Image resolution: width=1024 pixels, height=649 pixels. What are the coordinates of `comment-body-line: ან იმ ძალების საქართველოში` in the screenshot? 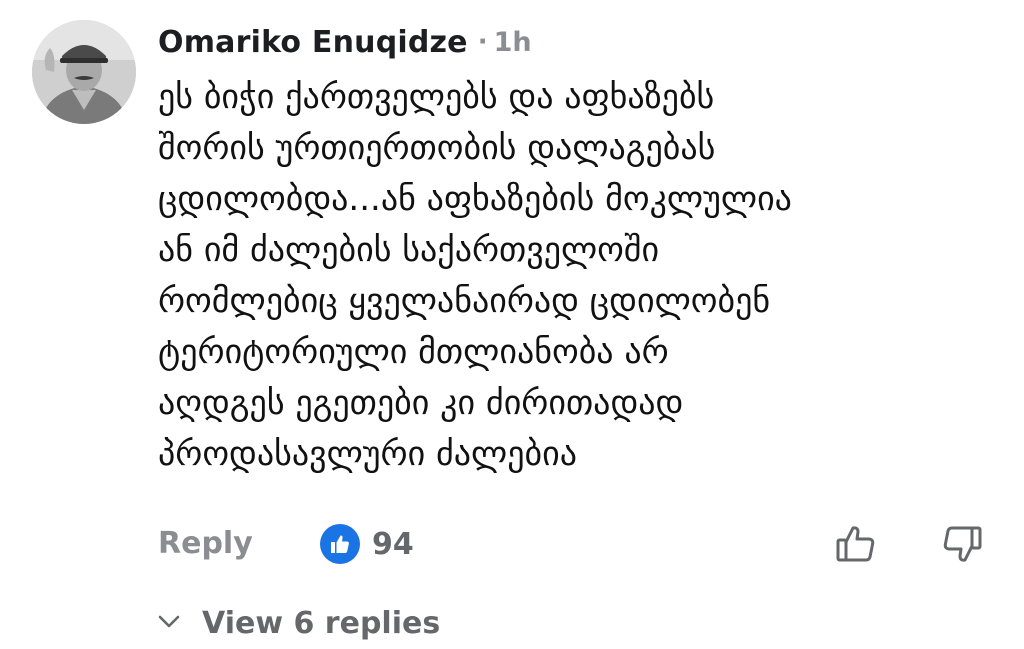 It's located at (409, 250).